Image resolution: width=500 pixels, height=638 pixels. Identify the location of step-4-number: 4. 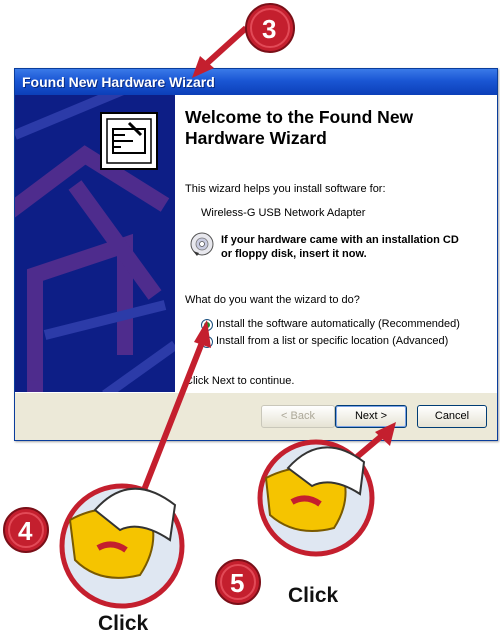
(25, 531).